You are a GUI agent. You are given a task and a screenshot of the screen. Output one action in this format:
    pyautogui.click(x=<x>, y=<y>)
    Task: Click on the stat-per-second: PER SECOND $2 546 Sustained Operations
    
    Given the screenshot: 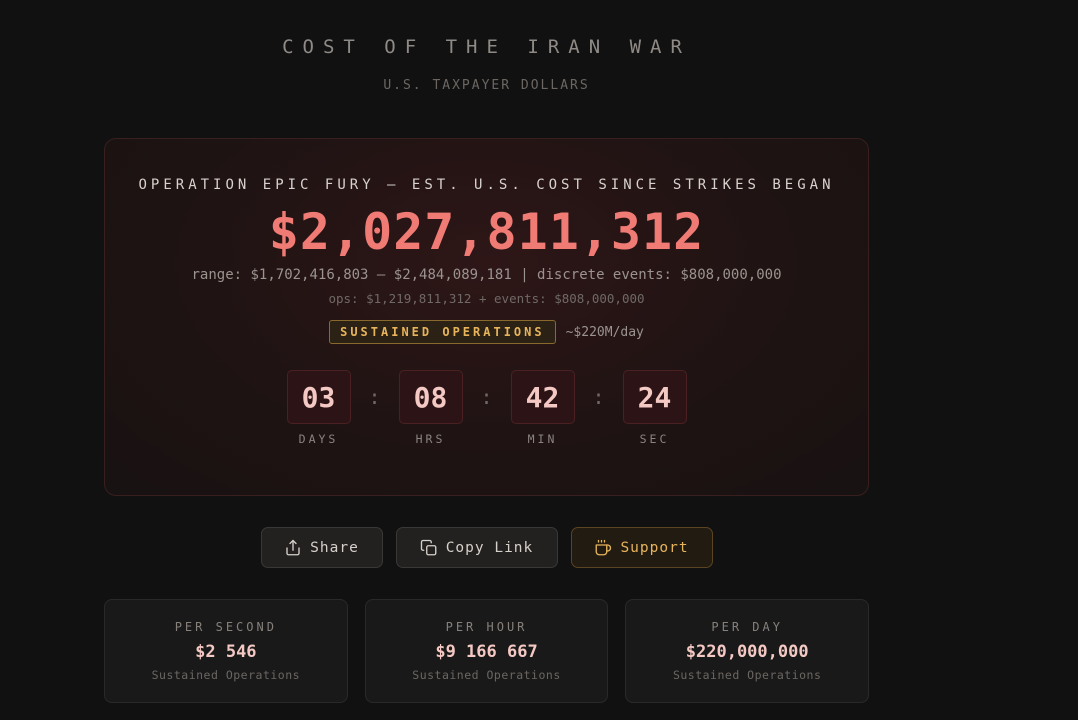 What is the action you would take?
    pyautogui.click(x=226, y=651)
    